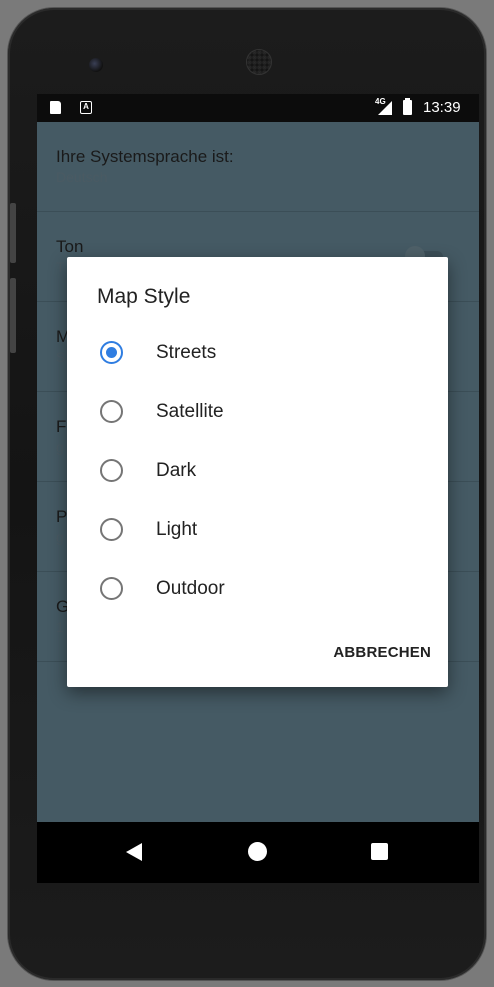 This screenshot has height=987, width=494. Describe the element at coordinates (13, 233) in the screenshot. I see `volume-button` at that location.